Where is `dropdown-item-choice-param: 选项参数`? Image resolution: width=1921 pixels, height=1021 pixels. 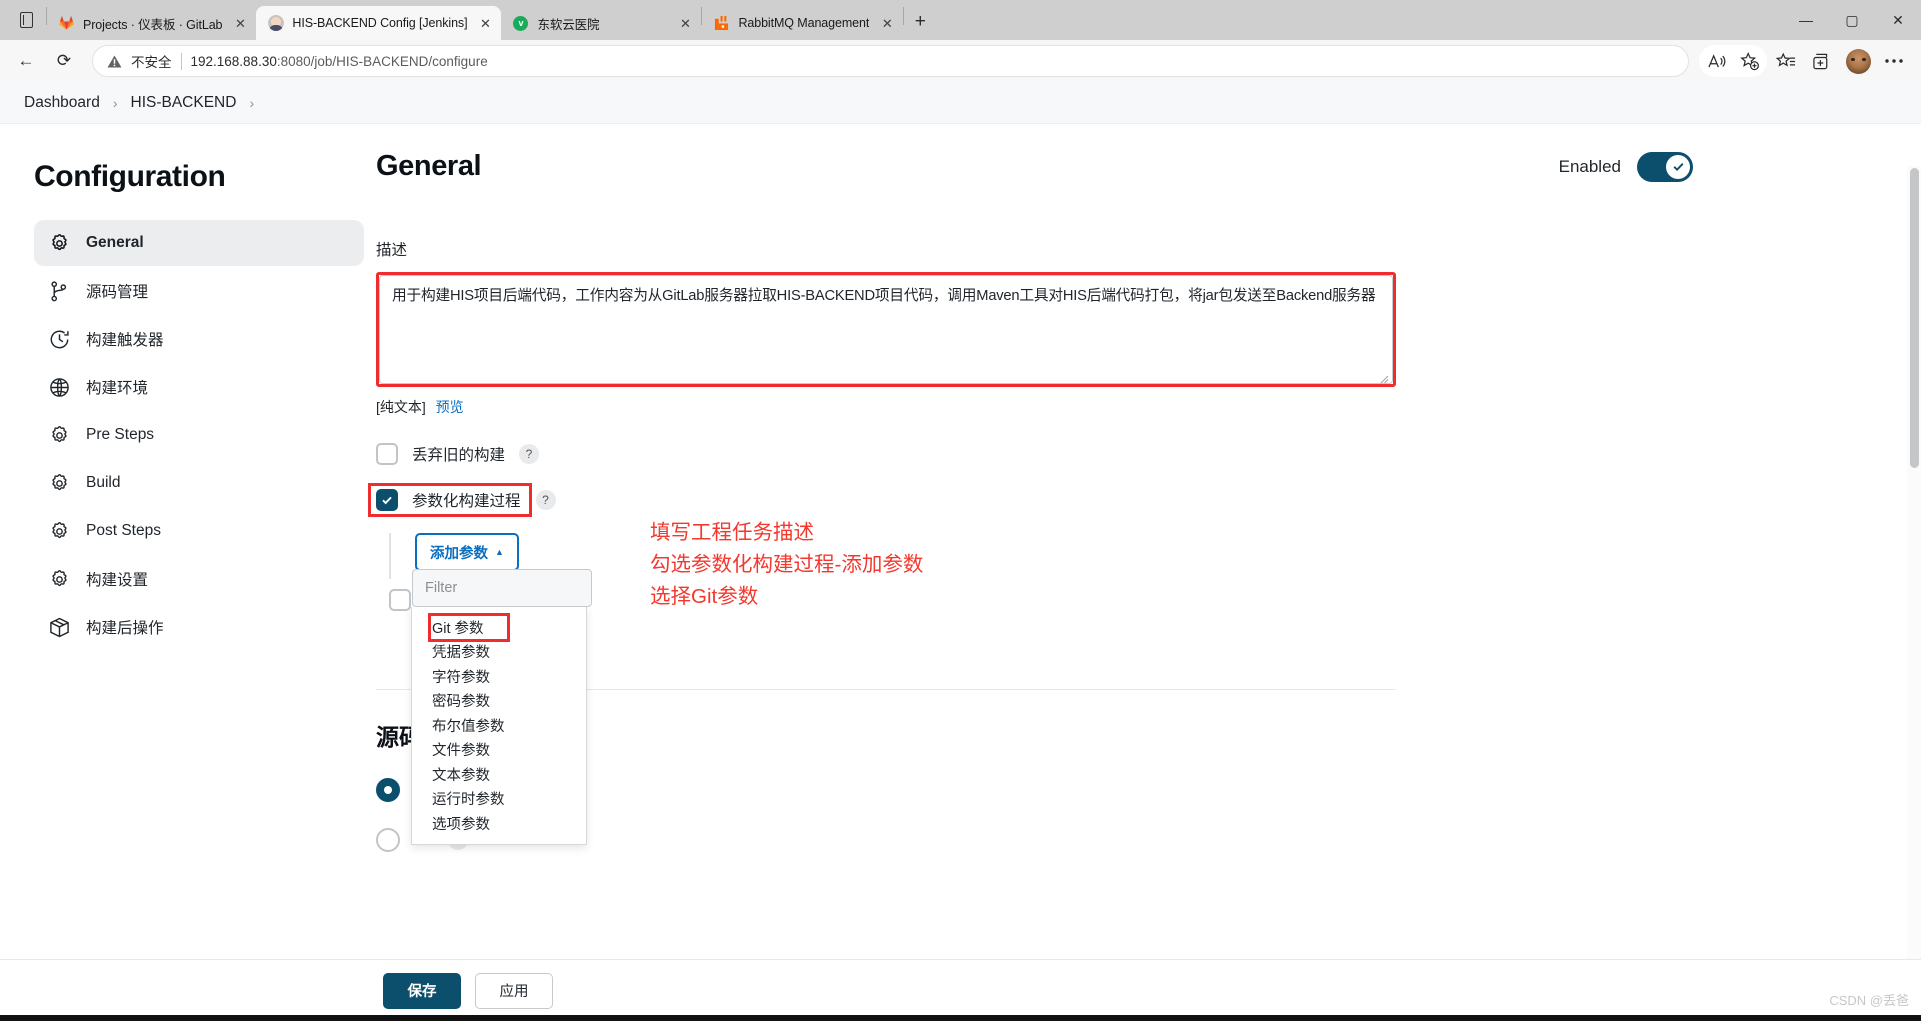 dropdown-item-choice-param: 选项参数 is located at coordinates (499, 823).